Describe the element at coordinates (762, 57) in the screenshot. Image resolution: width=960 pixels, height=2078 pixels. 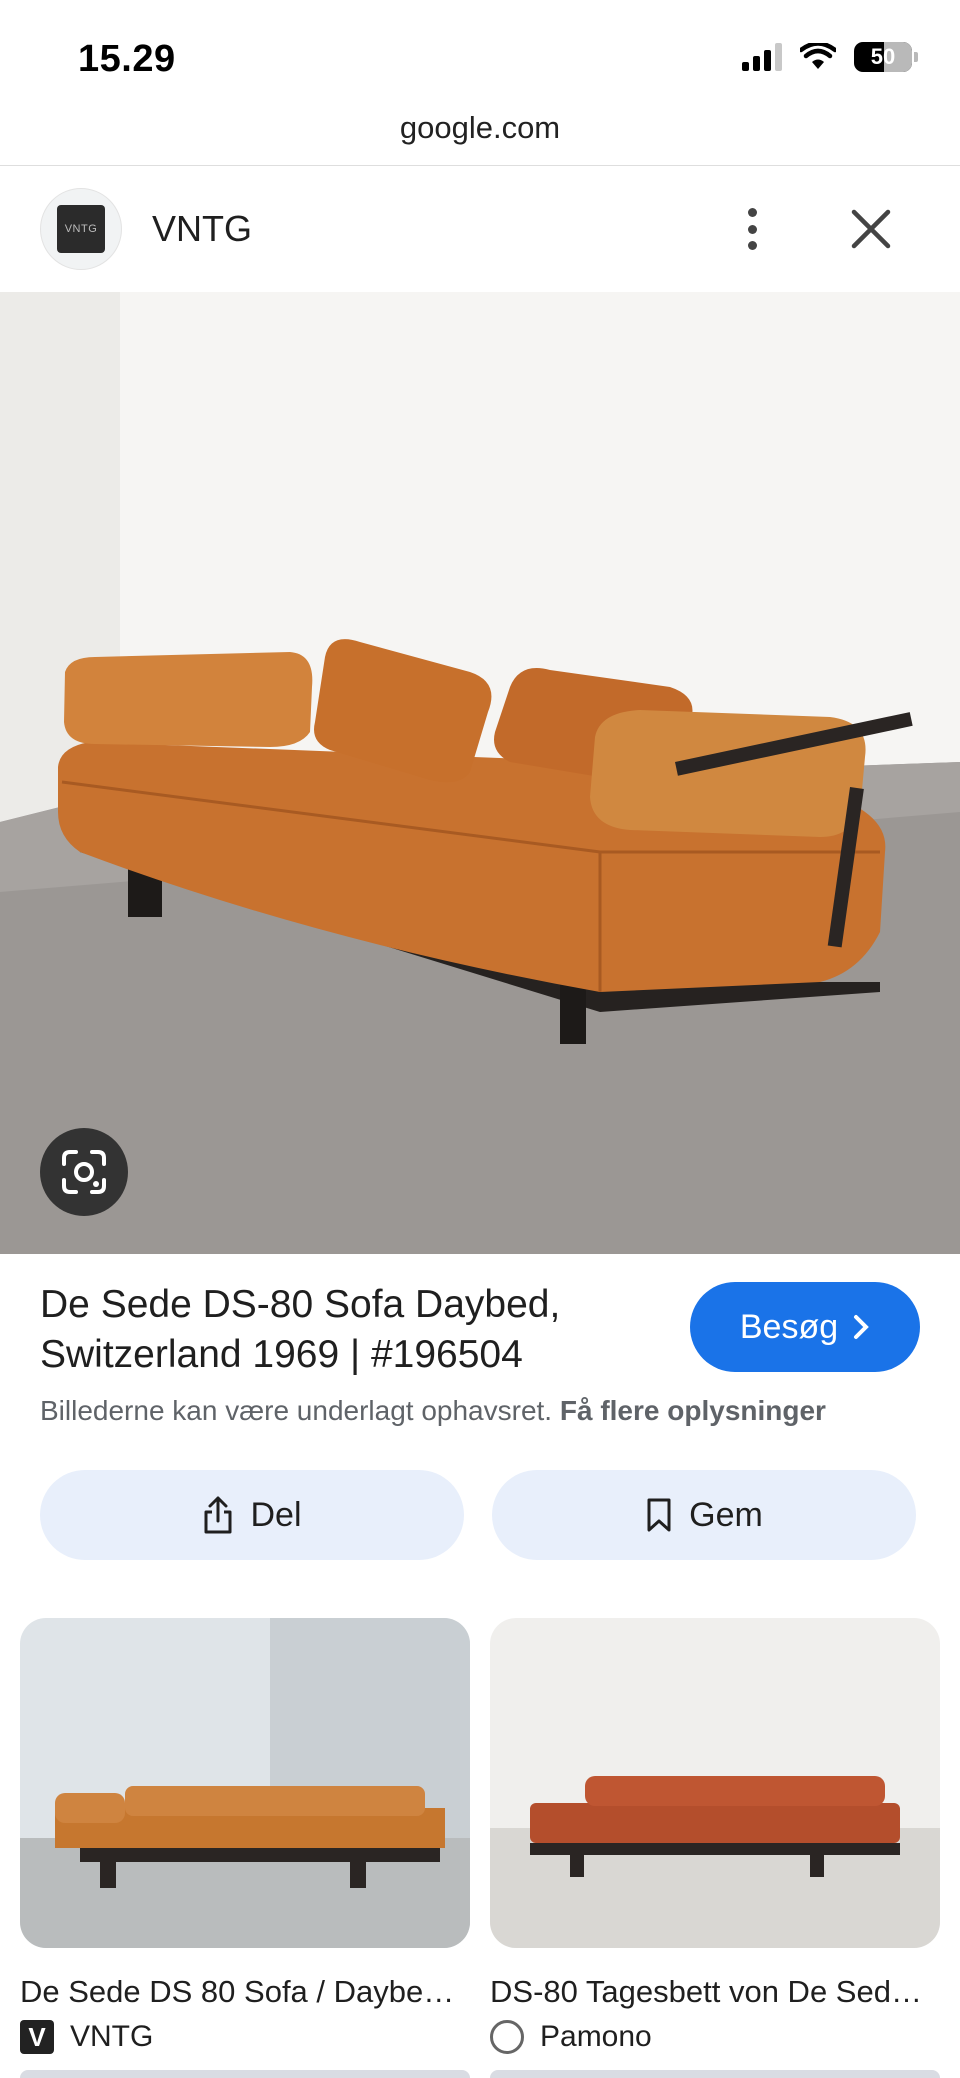
I see `cellular-signal-icon` at that location.